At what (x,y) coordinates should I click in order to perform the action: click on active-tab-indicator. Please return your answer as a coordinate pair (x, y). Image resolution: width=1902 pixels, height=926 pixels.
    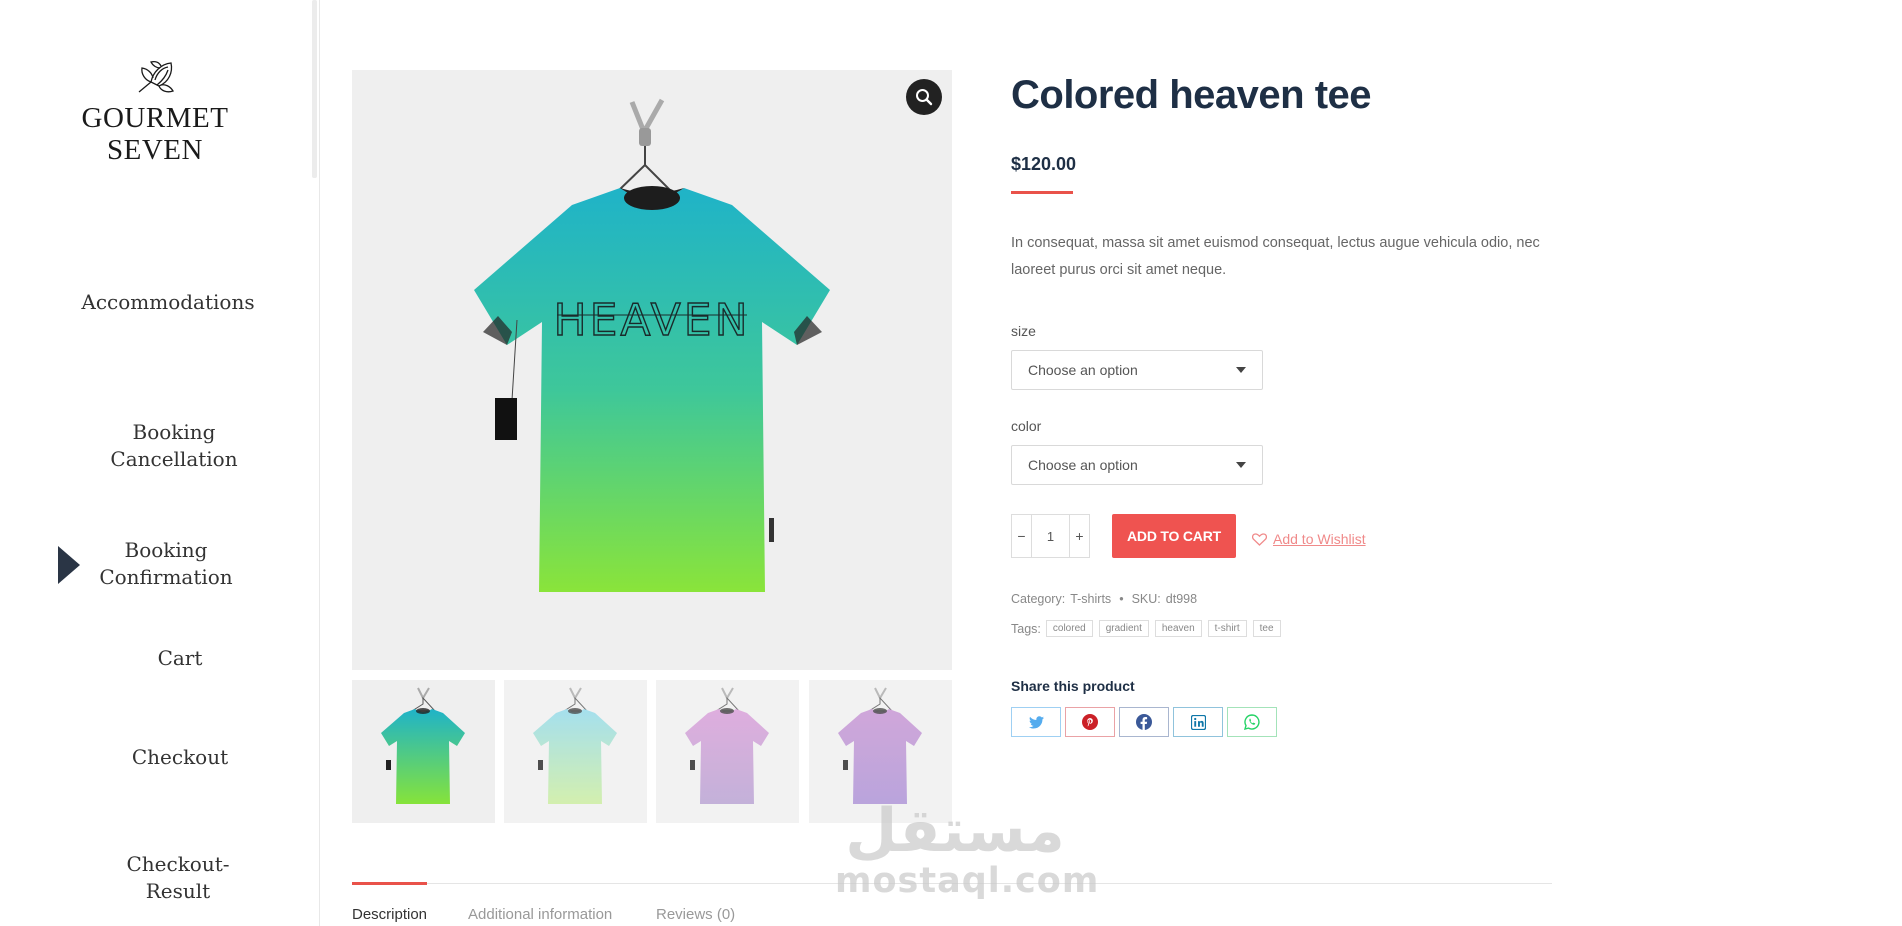
    Looking at the image, I should click on (389, 883).